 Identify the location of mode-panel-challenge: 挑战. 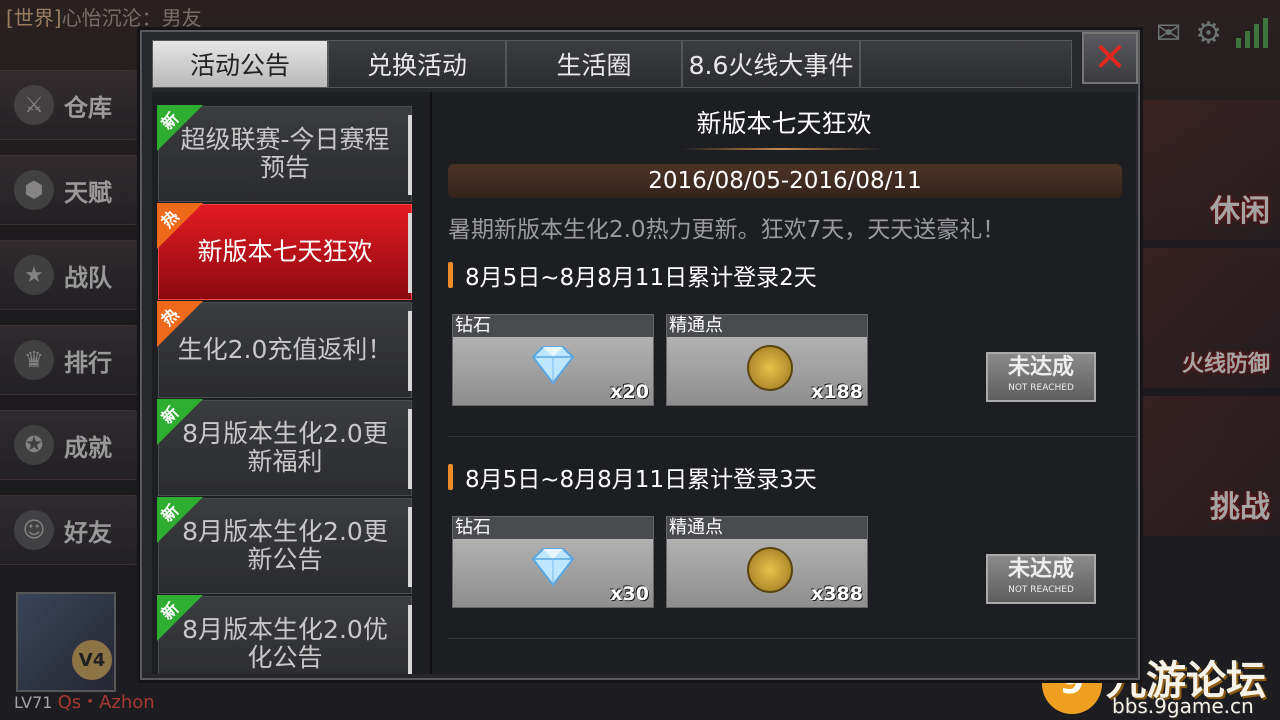
(1209, 466).